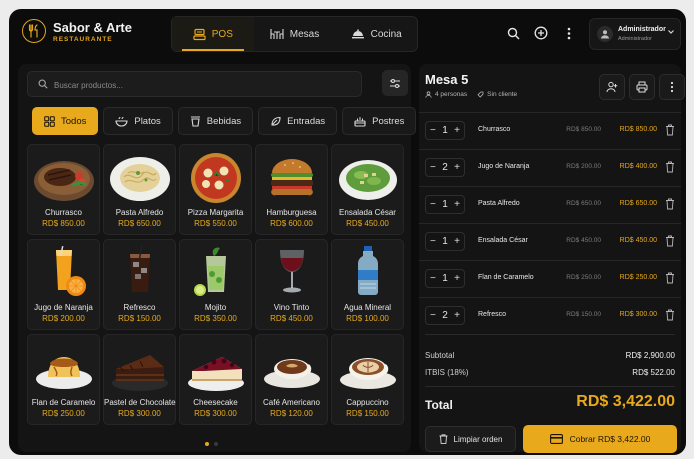 Image resolution: width=694 pixels, height=459 pixels. I want to click on search-input, so click(204, 85).